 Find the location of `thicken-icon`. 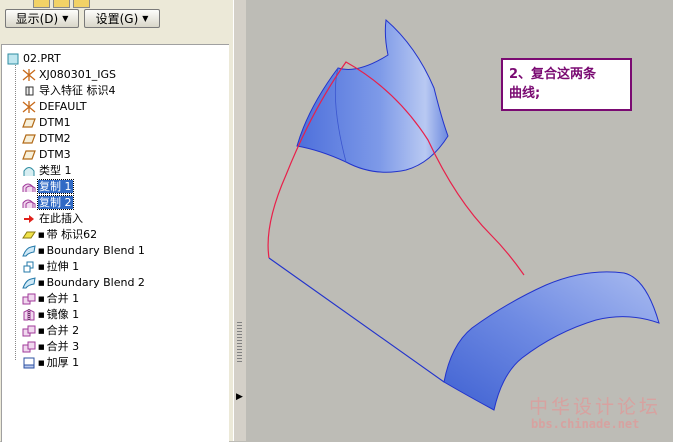

thicken-icon is located at coordinates (29, 362).